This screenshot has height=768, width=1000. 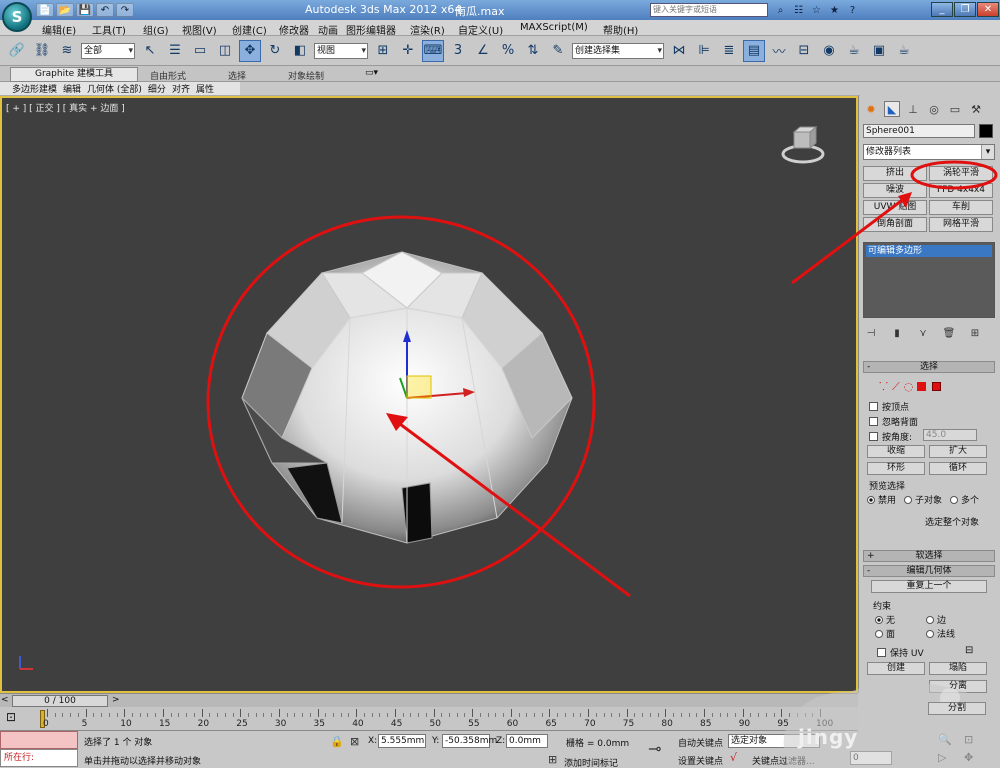 I want to click on schematic-view-icon: ⊟, so click(x=804, y=51).